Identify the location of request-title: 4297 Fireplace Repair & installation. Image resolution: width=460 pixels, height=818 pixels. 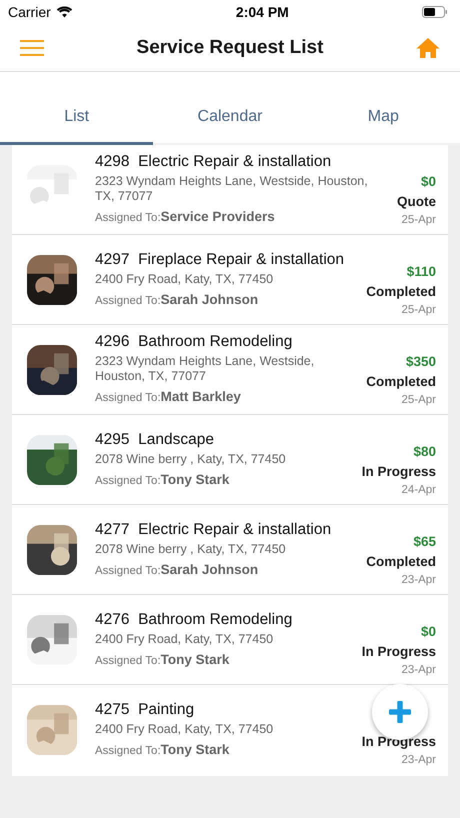
(220, 259).